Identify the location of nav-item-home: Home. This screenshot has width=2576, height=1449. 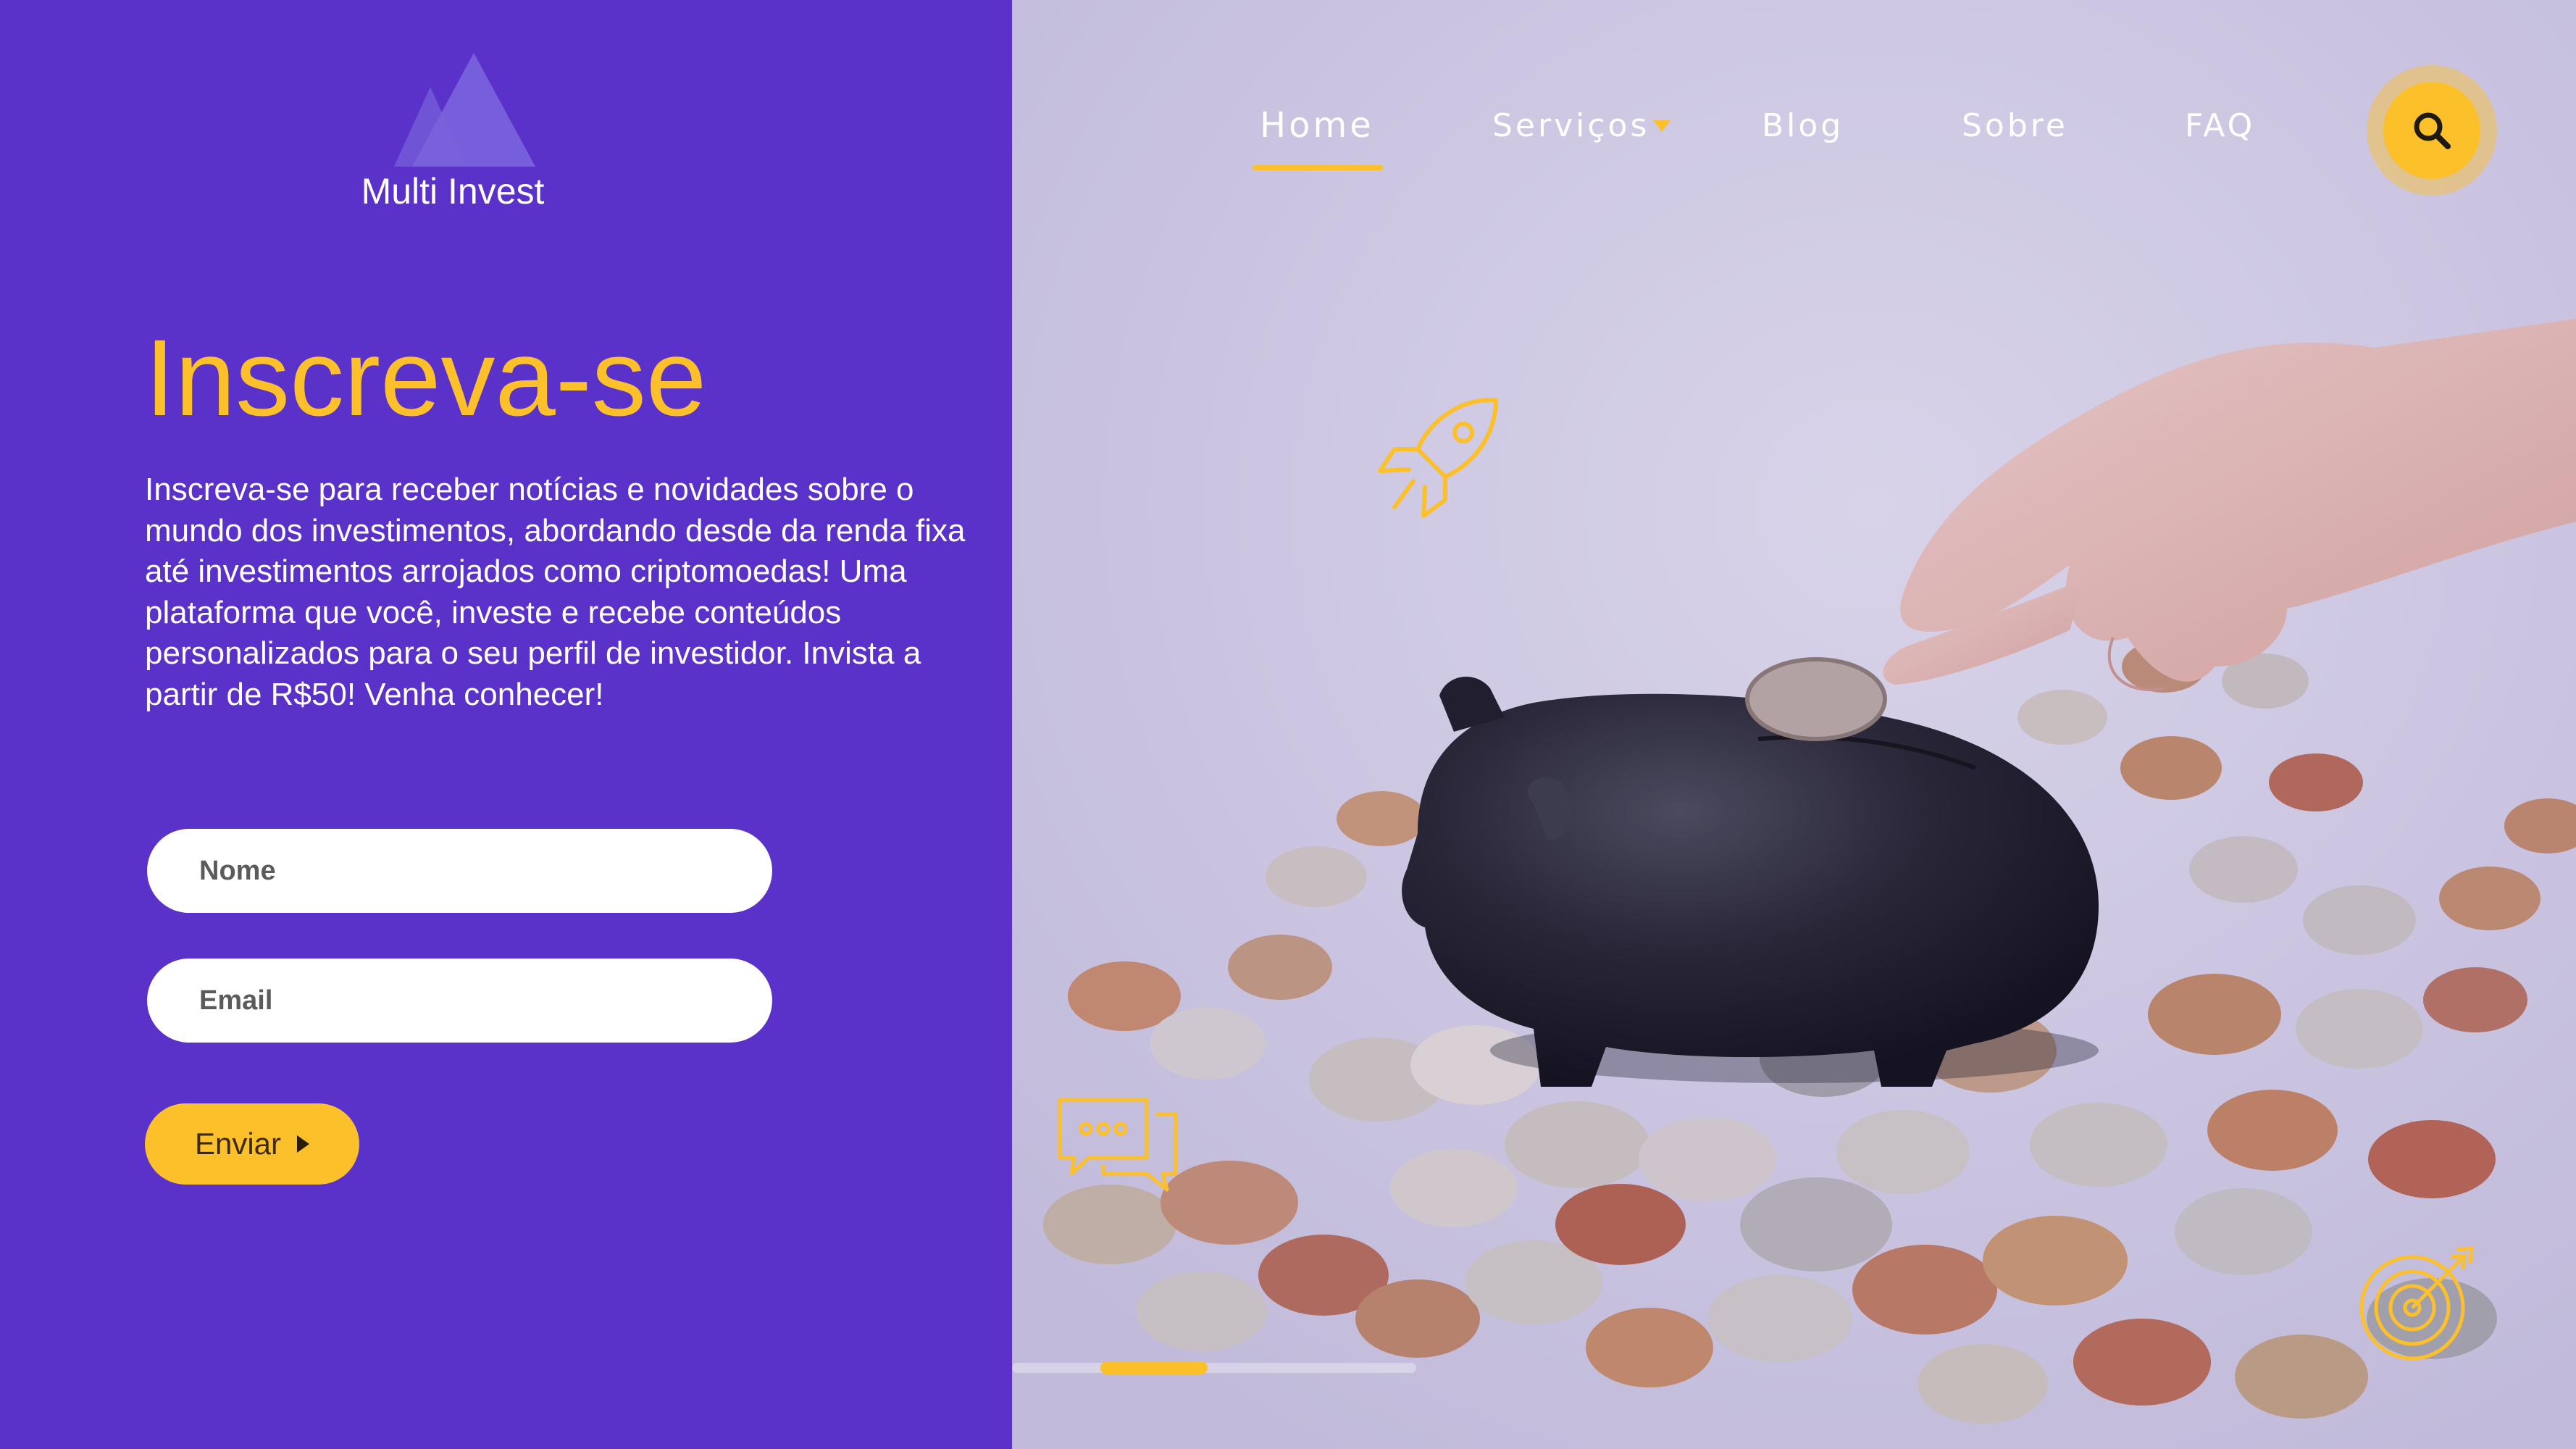
(1317, 126).